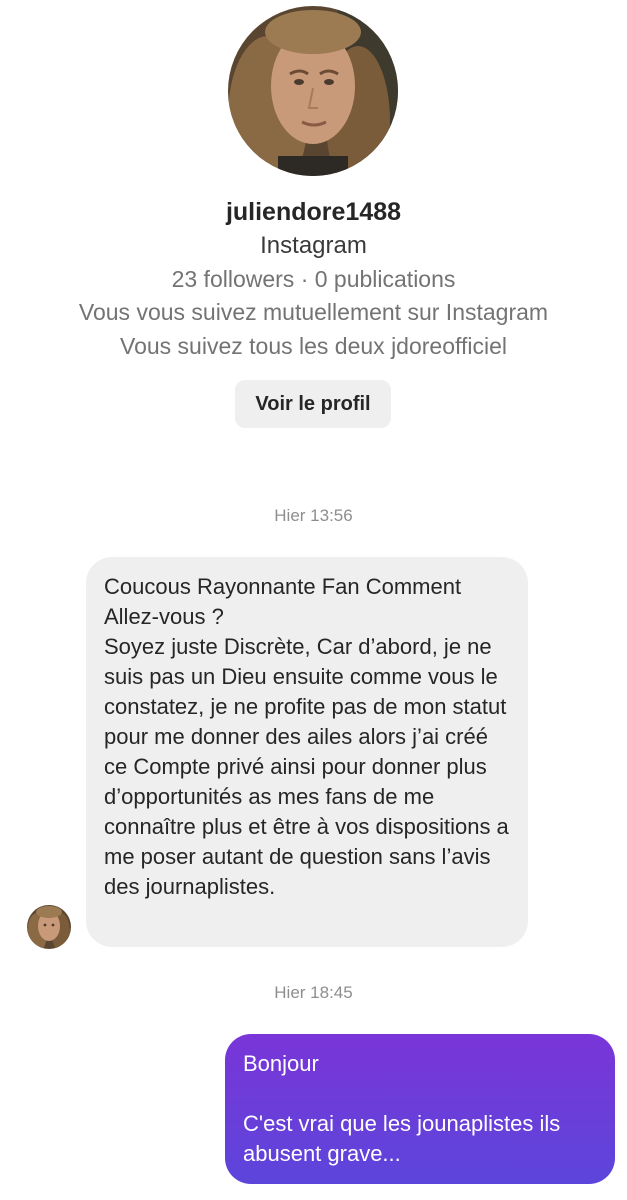 Image resolution: width=627 pixels, height=1200 pixels. I want to click on common-follow-text: Vous suivez tous les deux jdoreofficiel, so click(313, 346).